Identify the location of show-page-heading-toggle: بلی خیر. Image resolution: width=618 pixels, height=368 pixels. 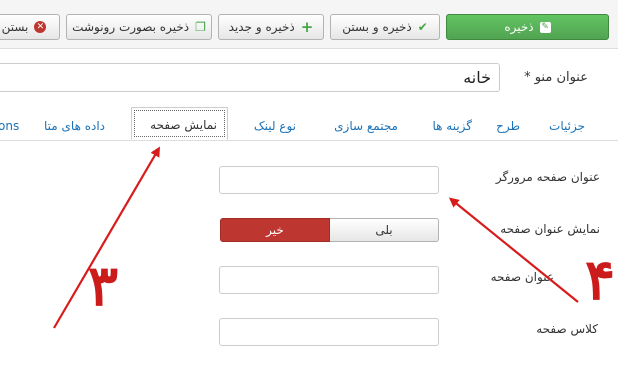
(329, 230).